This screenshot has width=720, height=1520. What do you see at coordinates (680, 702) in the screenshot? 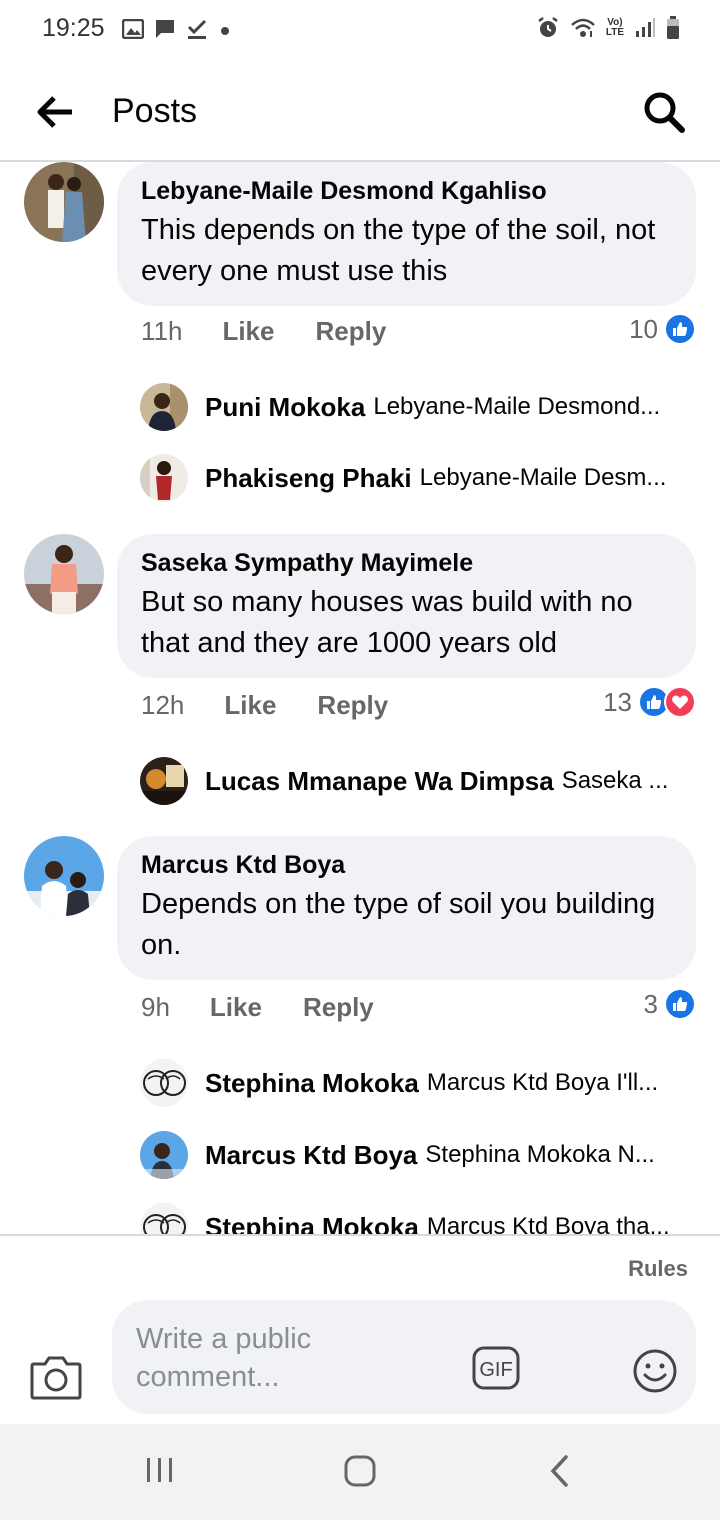
I see `love-reaction-icon` at bounding box center [680, 702].